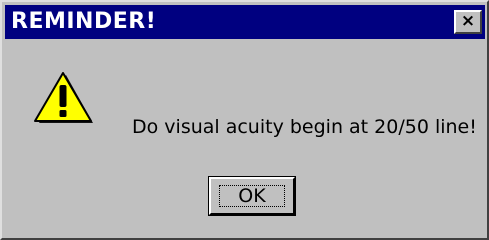 This screenshot has height=240, width=489. I want to click on close-button: ×, so click(468, 22).